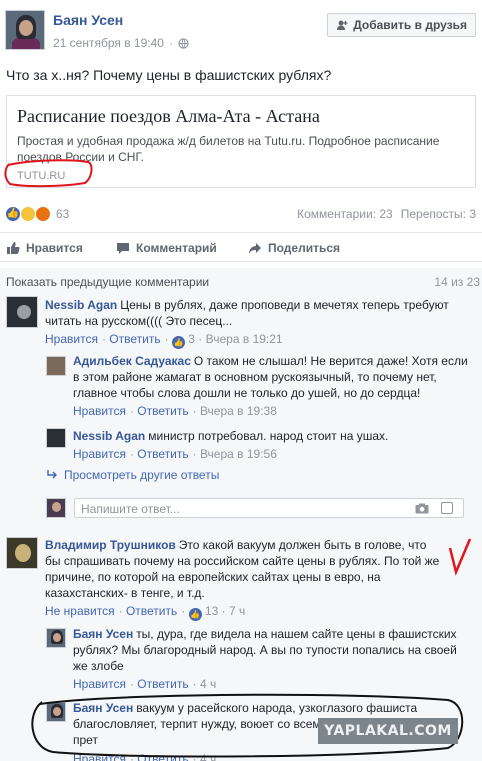  I want to click on comment-time: 7 ч, so click(237, 611).